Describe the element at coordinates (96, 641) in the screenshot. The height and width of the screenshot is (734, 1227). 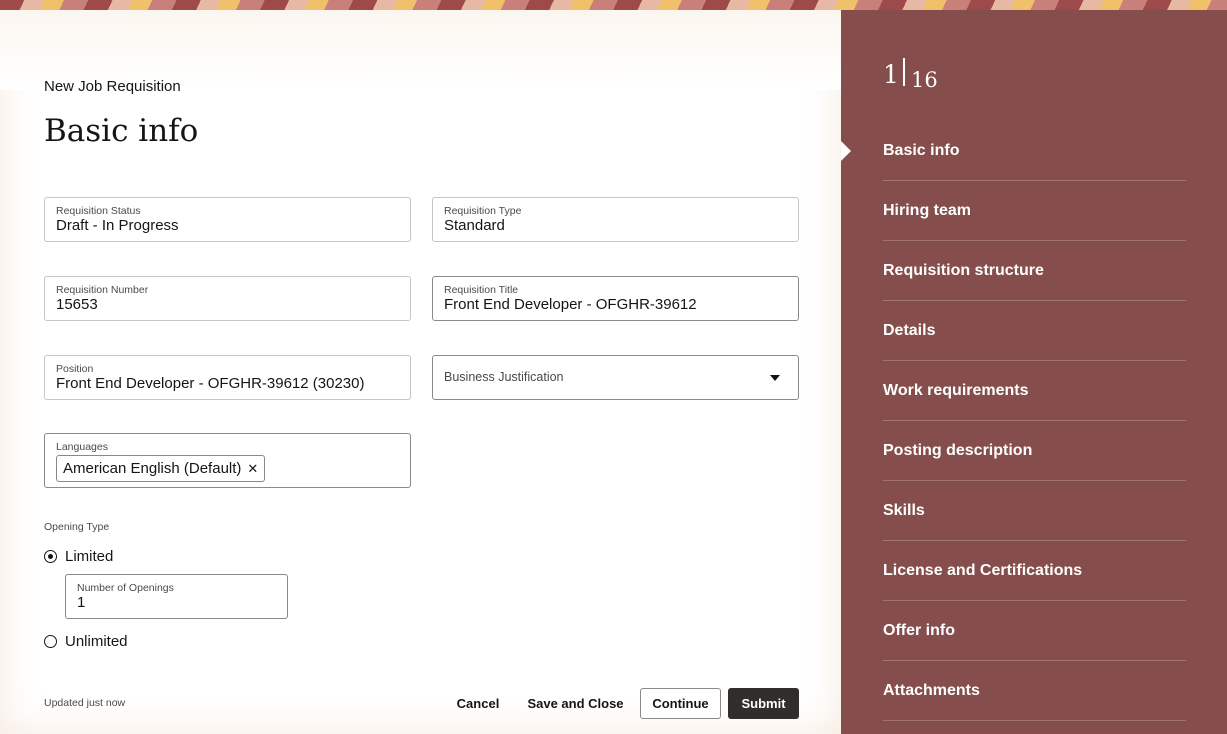
I see `radio-label: Unlimited` at that location.